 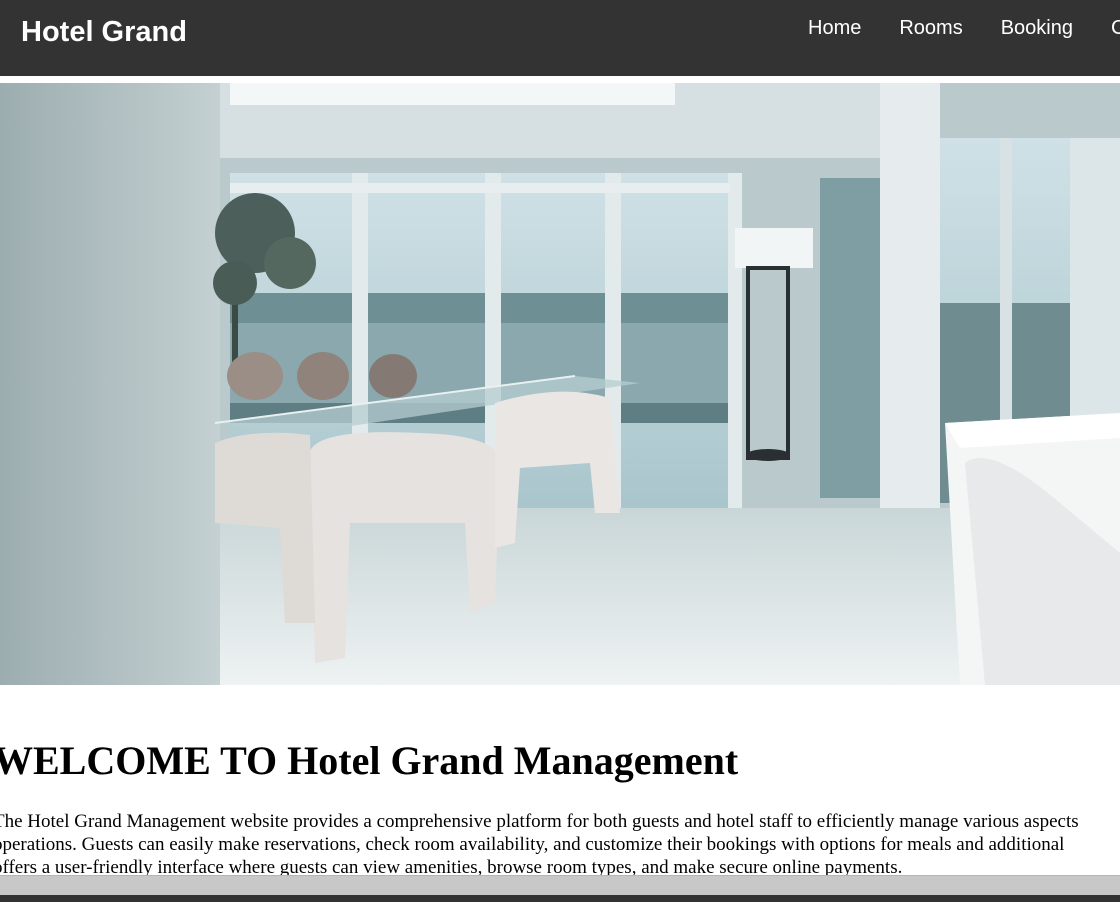 I want to click on horizontal-scrollbar, so click(x=560, y=885).